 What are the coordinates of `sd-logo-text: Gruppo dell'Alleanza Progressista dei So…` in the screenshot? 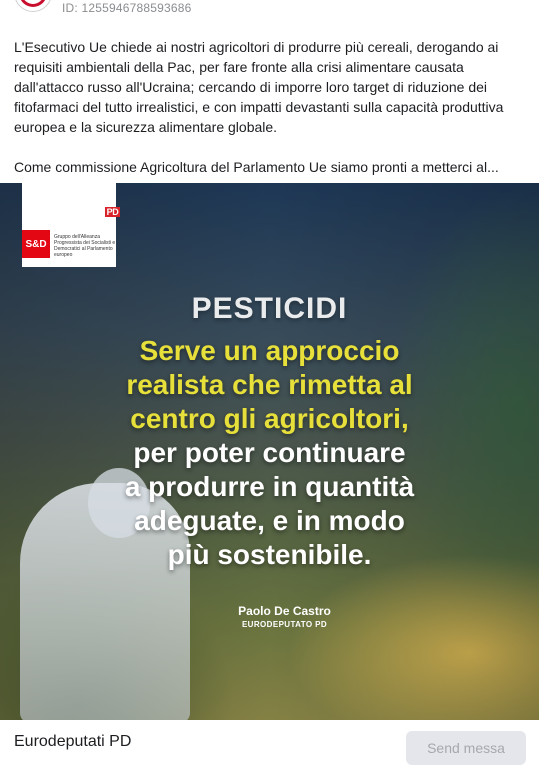 It's located at (85, 246).